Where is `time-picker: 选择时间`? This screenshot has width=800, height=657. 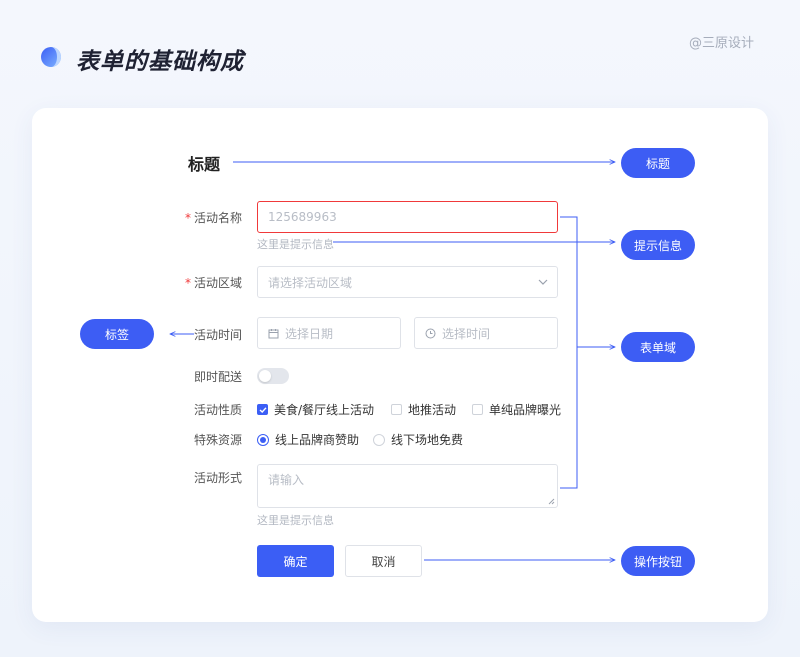 time-picker: 选择时间 is located at coordinates (486, 333).